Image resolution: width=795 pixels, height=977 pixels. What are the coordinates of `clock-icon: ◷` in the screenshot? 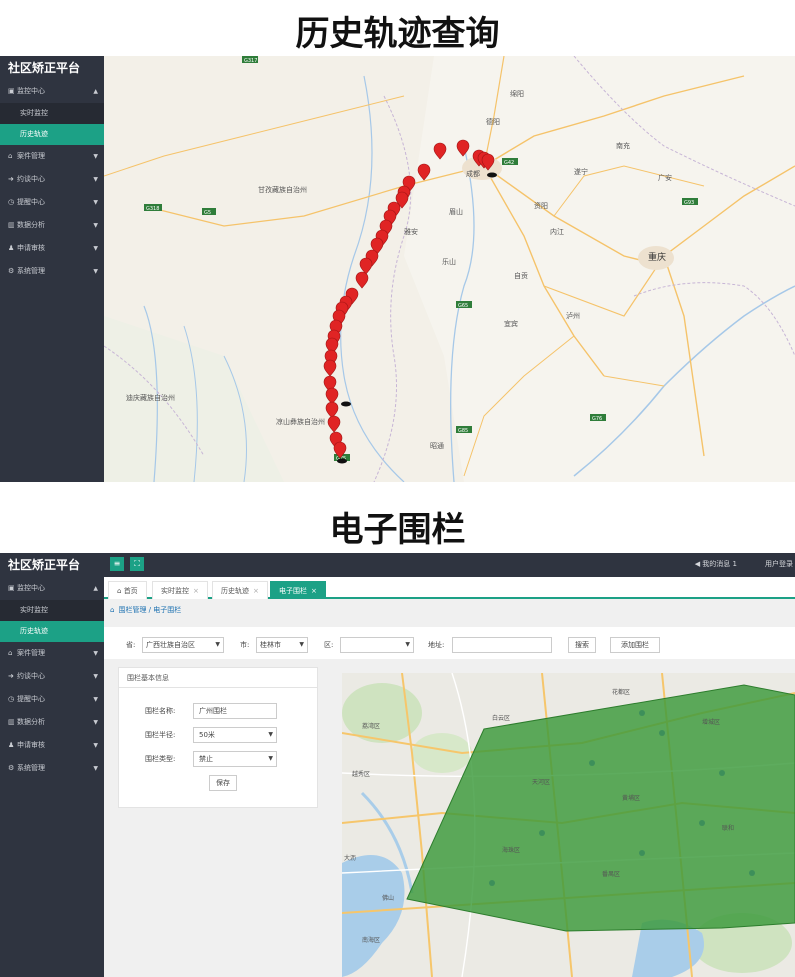 It's located at (11, 202).